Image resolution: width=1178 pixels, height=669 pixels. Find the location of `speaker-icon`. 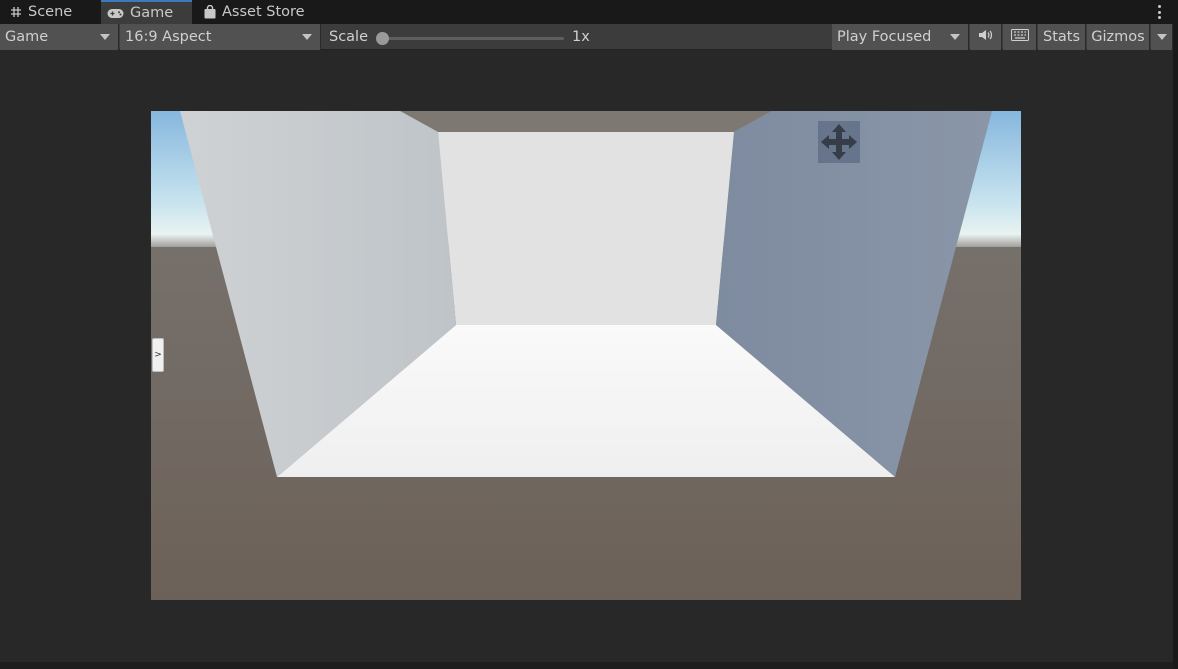

speaker-icon is located at coordinates (986, 37).